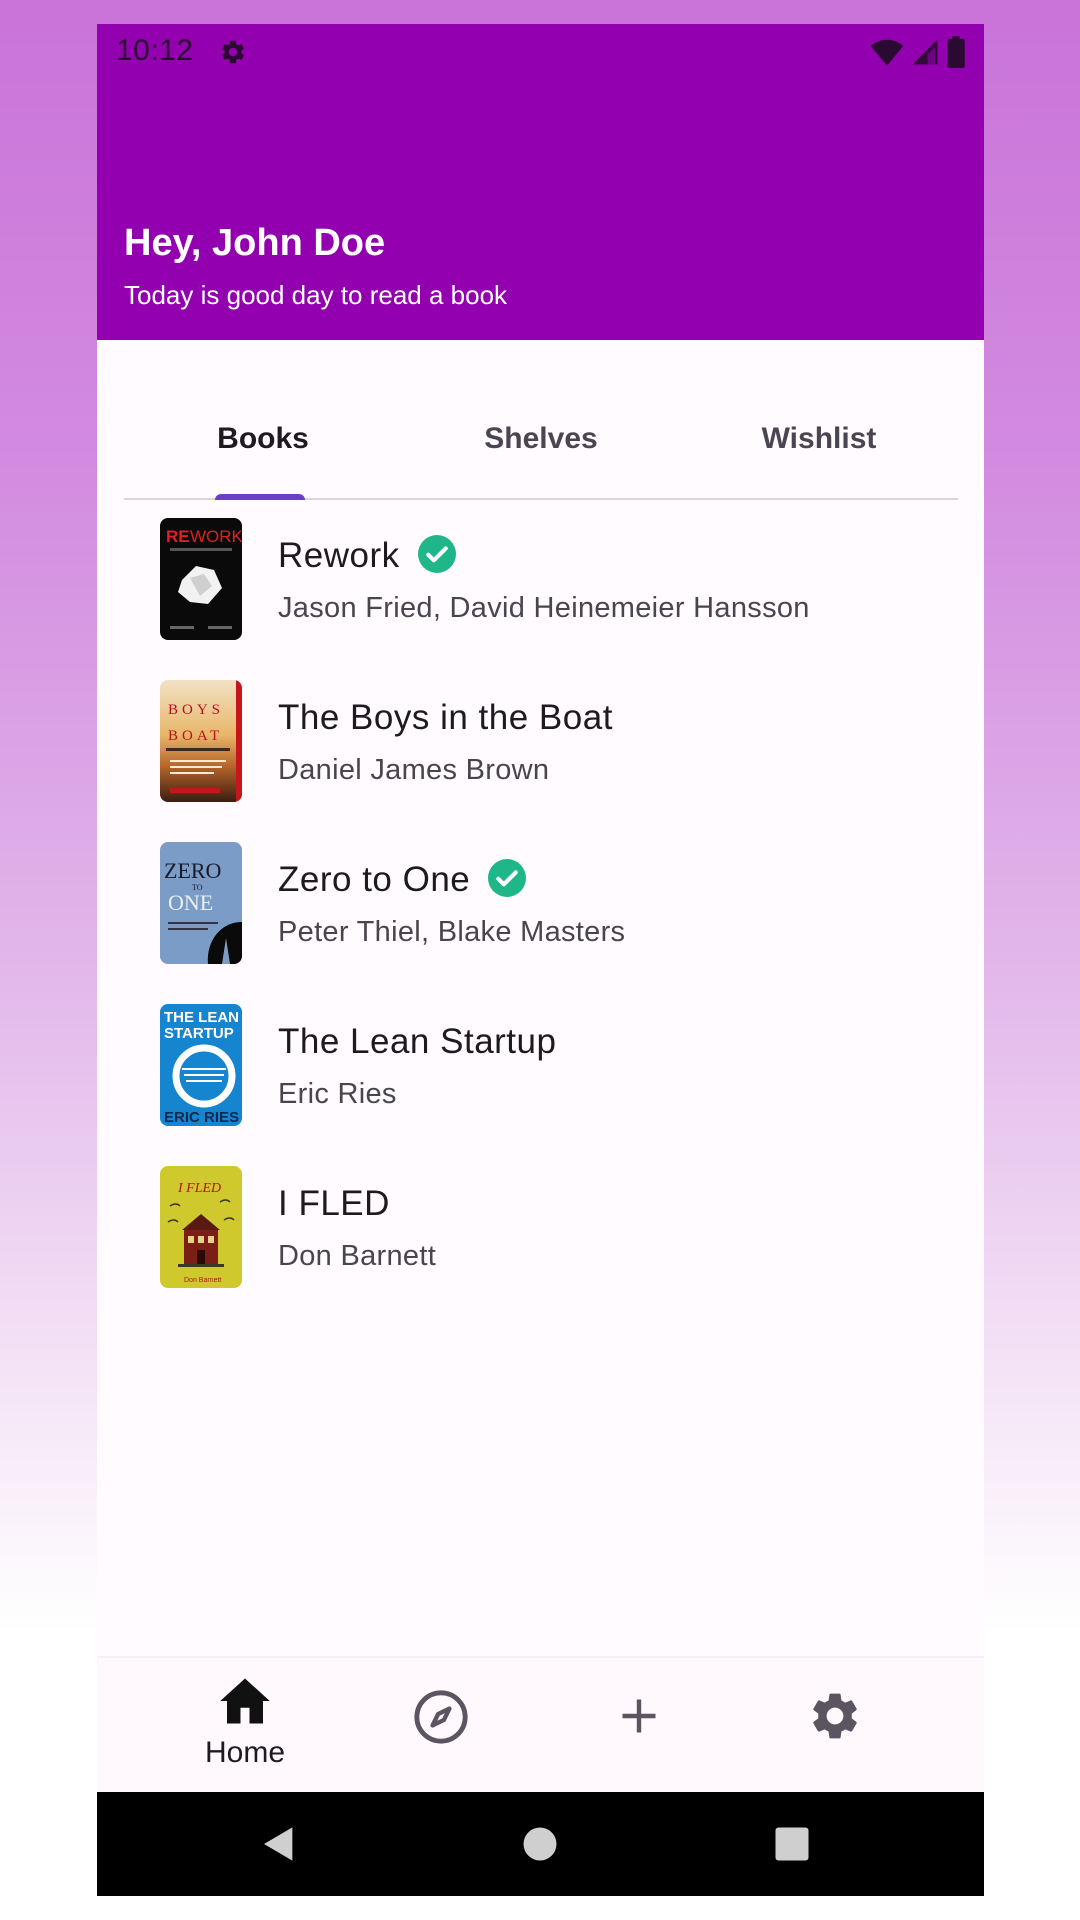 This screenshot has height=1920, width=1080. What do you see at coordinates (544, 608) in the screenshot?
I see `book-author: Jason Fried, David Heinemeier Hansson` at bounding box center [544, 608].